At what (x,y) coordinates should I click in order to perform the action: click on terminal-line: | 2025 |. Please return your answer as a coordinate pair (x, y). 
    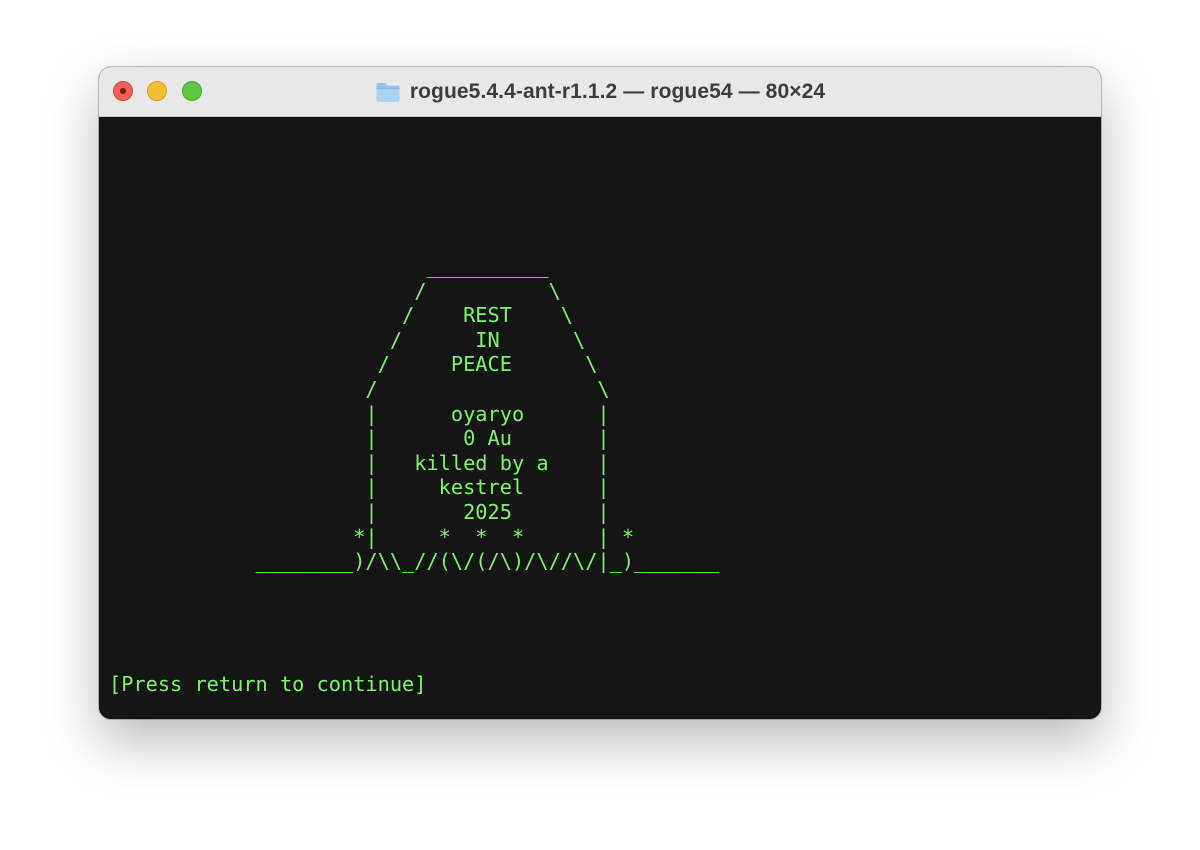
    Looking at the image, I should click on (359, 511).